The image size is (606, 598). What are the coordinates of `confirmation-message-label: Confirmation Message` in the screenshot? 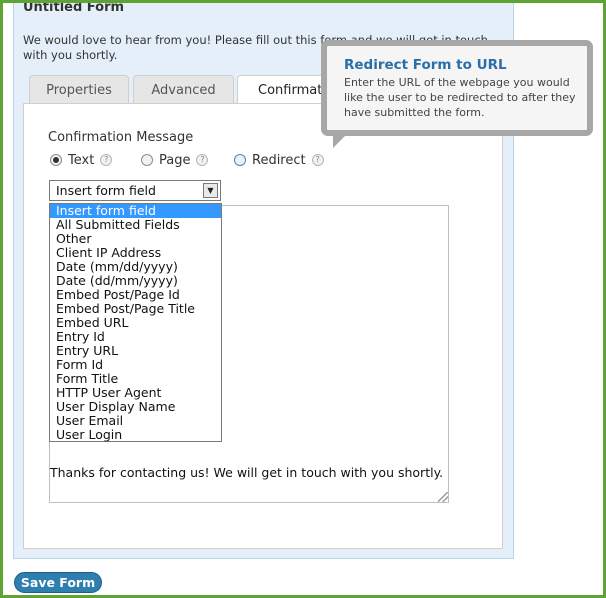 It's located at (121, 137).